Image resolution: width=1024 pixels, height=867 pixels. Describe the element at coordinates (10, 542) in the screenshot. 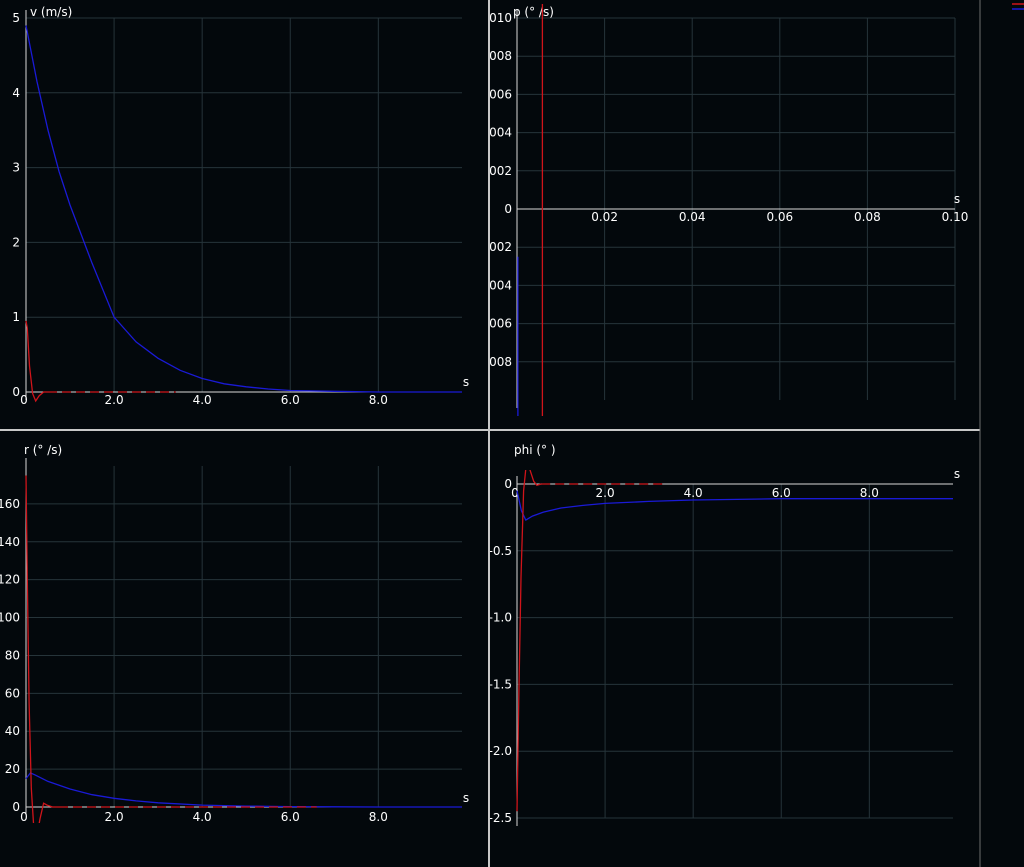

I see `y-tick-label: 140` at that location.